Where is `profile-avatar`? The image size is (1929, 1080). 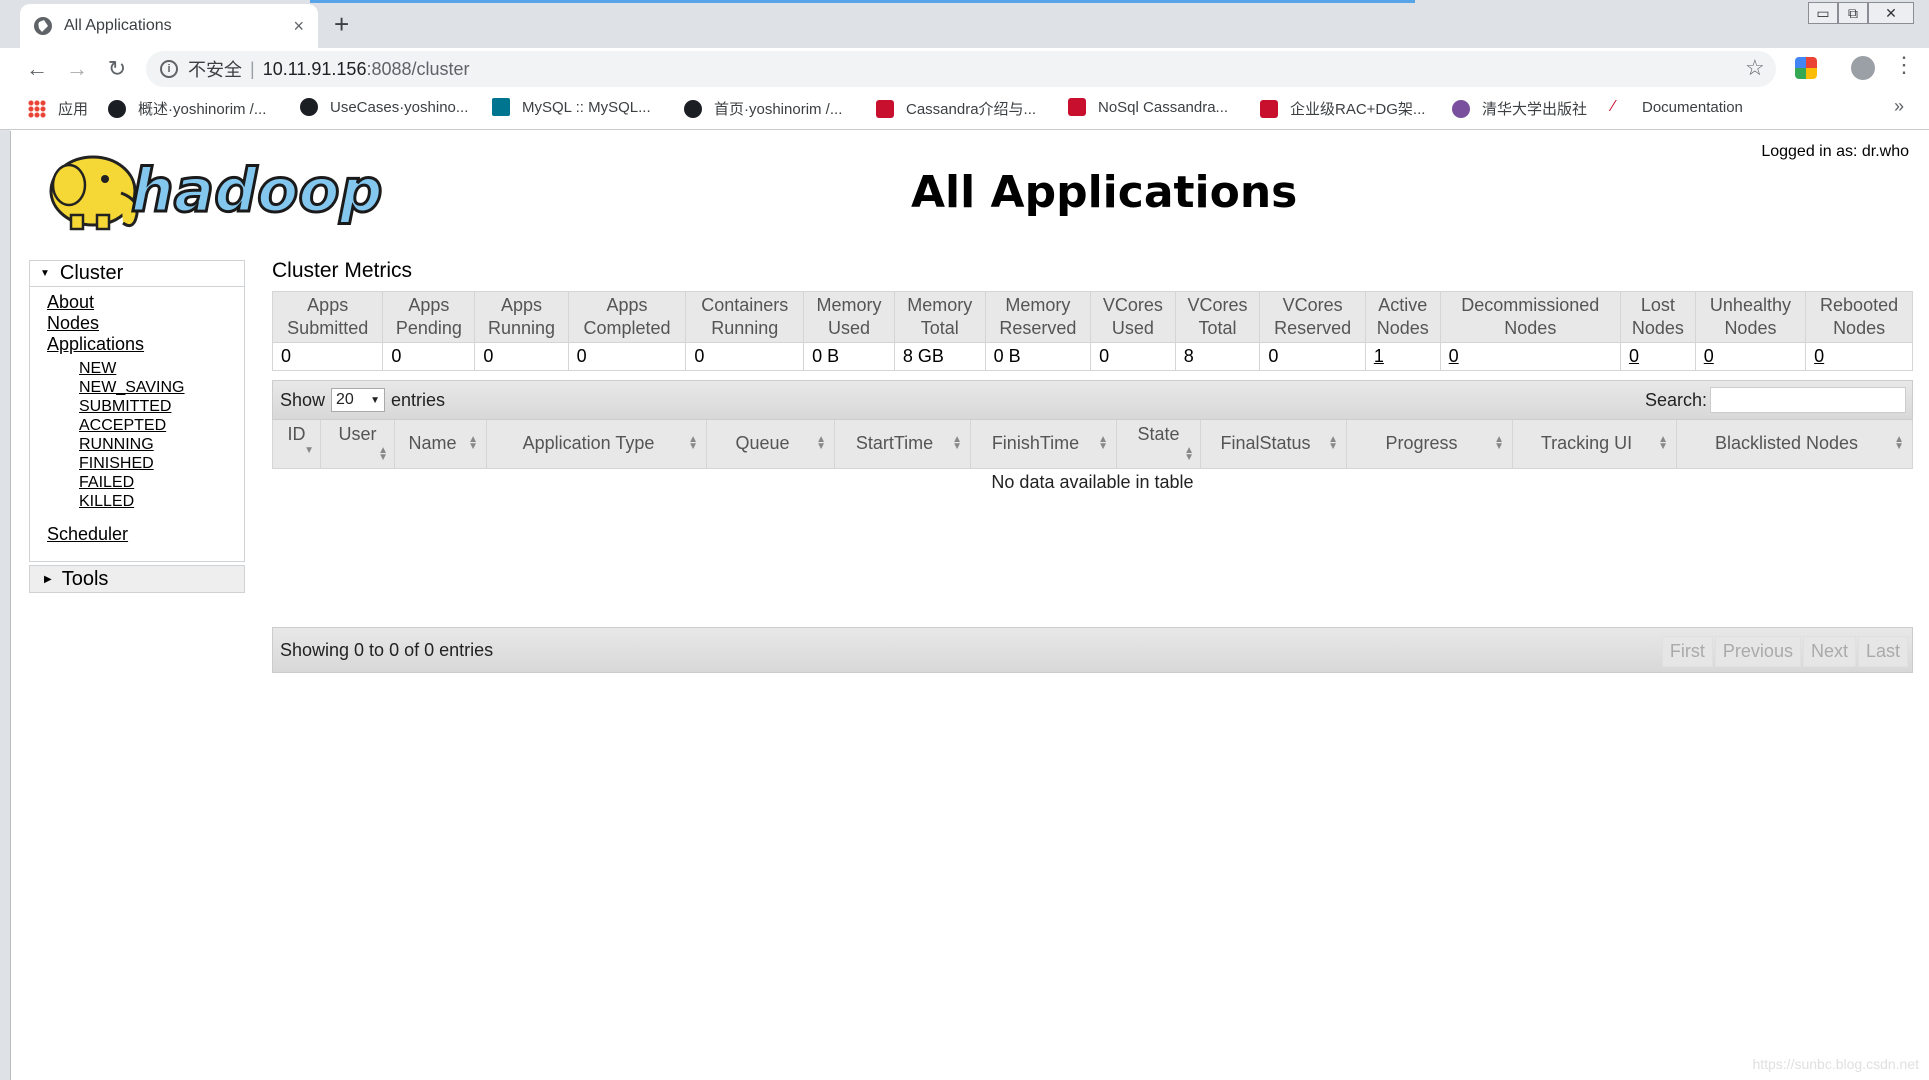 profile-avatar is located at coordinates (1863, 68).